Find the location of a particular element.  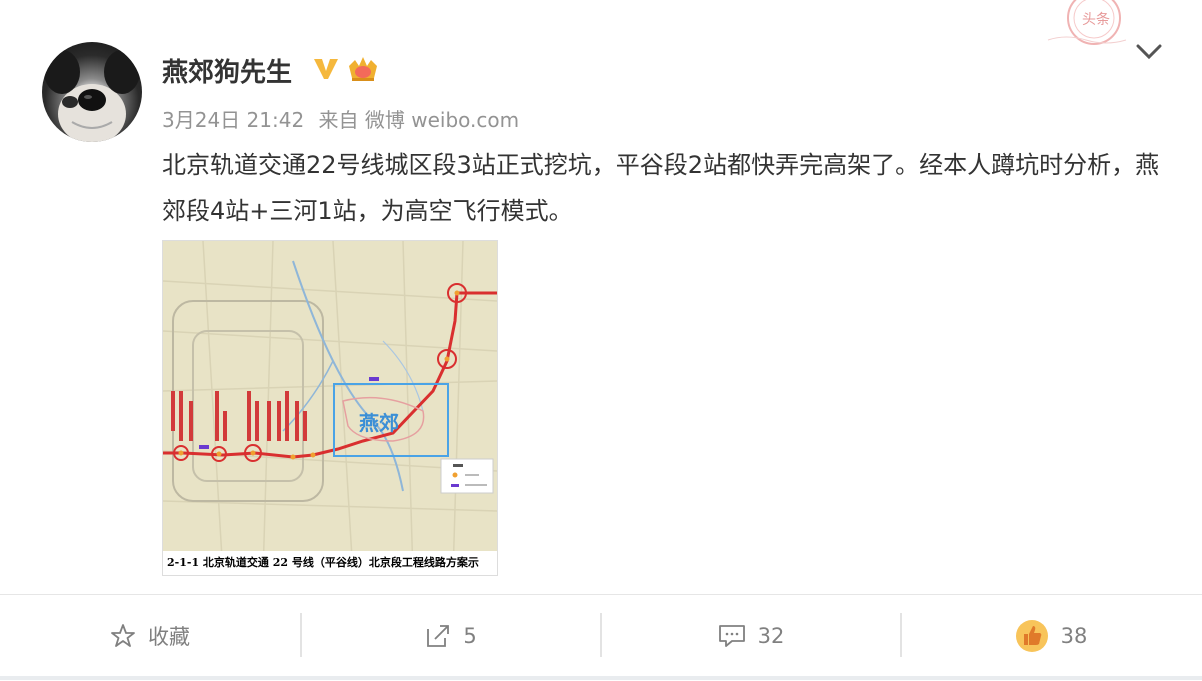

repost-count: 5 is located at coordinates (470, 636).